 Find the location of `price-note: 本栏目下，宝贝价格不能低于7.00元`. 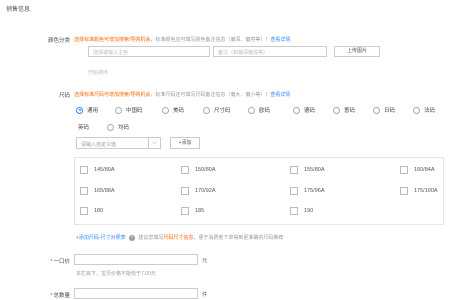

price-note: 本栏目下，宝贝价格不能低于7.00元 is located at coordinates (116, 274).